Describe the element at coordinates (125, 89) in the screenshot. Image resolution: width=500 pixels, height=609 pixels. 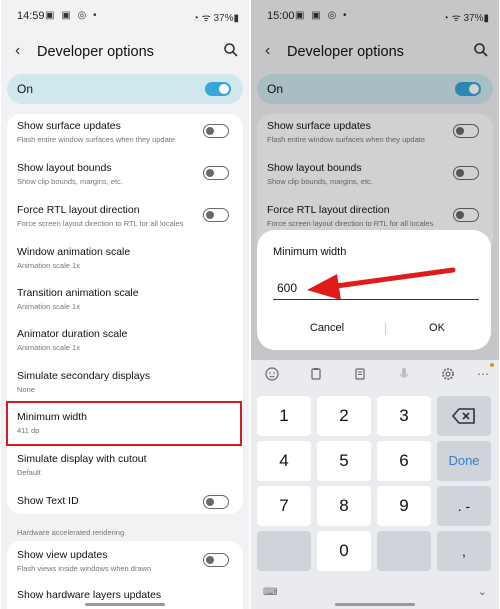
I see `master-switch-card: On` at that location.